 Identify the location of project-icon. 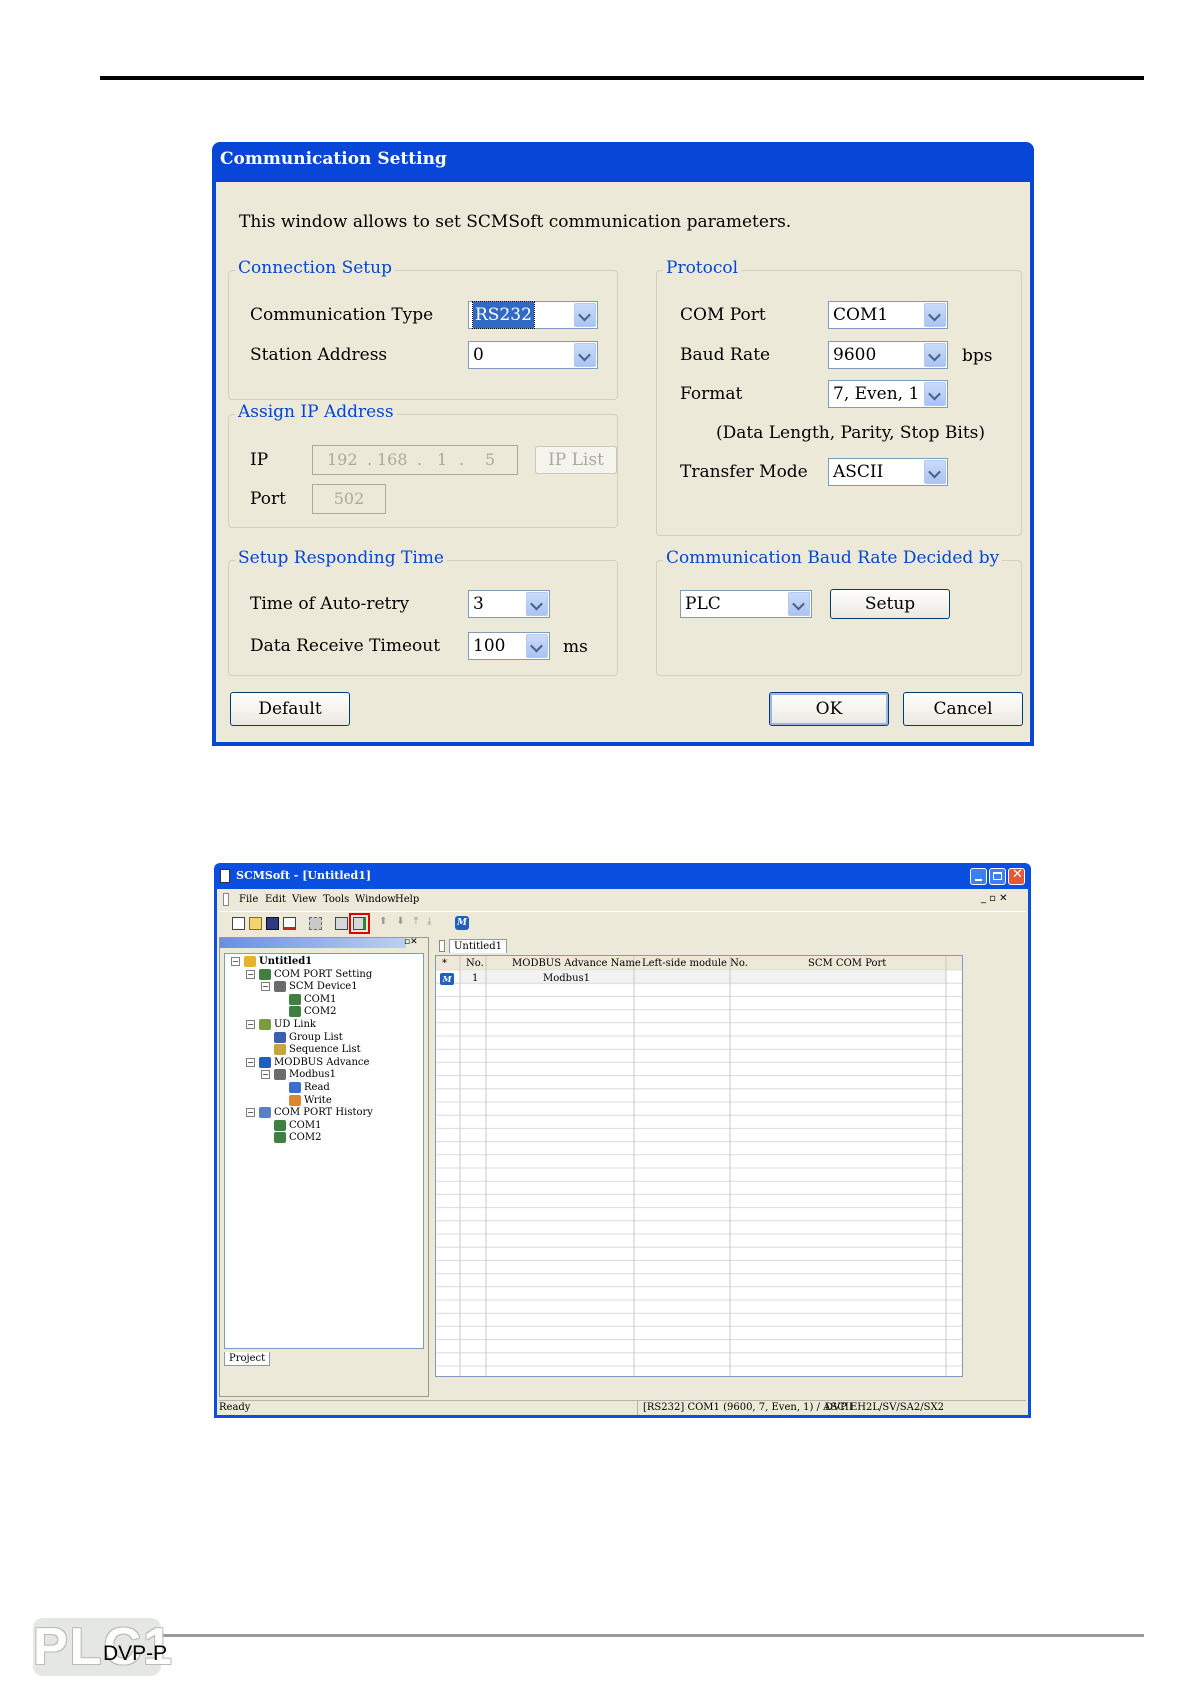
(250, 961).